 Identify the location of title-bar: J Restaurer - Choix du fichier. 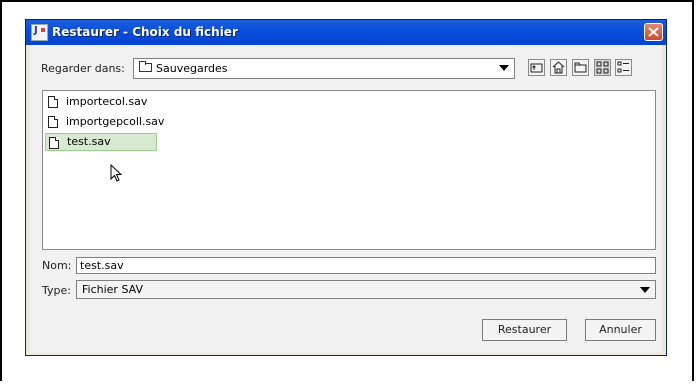
(346, 32).